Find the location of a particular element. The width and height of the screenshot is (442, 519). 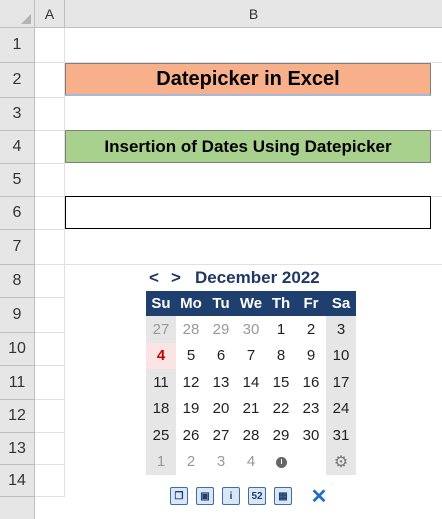

cell-b6-date-input is located at coordinates (248, 212).